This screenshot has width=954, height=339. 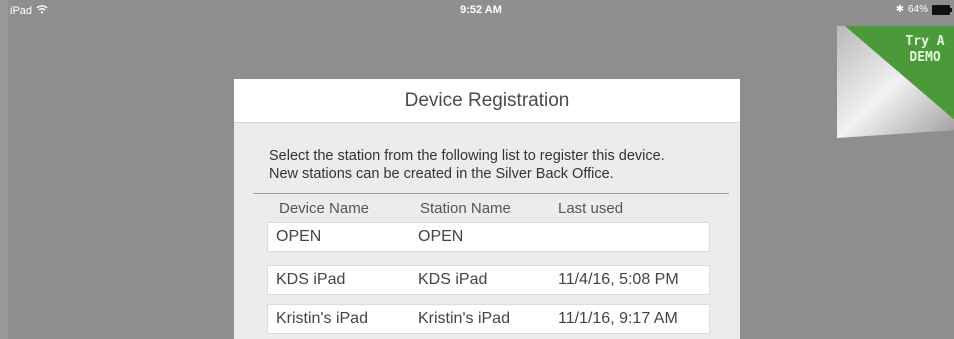 What do you see at coordinates (322, 318) in the screenshot?
I see `device-name-cell: Kristin's iPad` at bounding box center [322, 318].